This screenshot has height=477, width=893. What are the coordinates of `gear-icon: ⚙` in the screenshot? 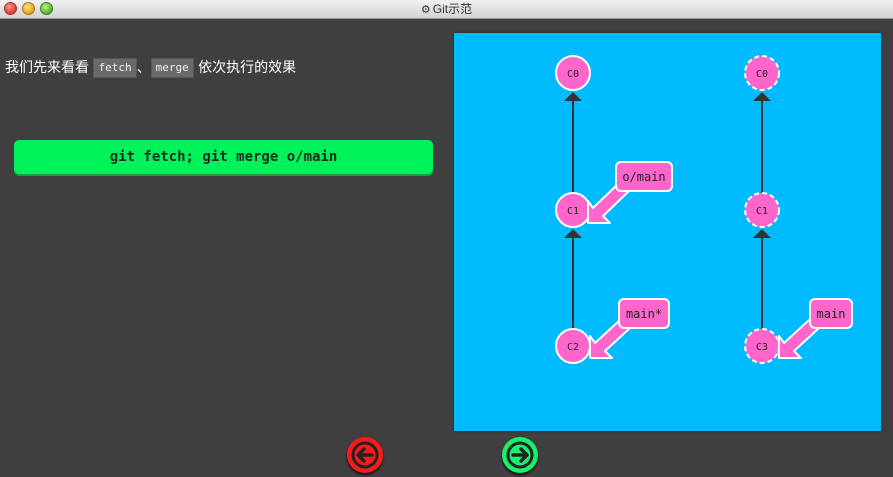 It's located at (425, 10).